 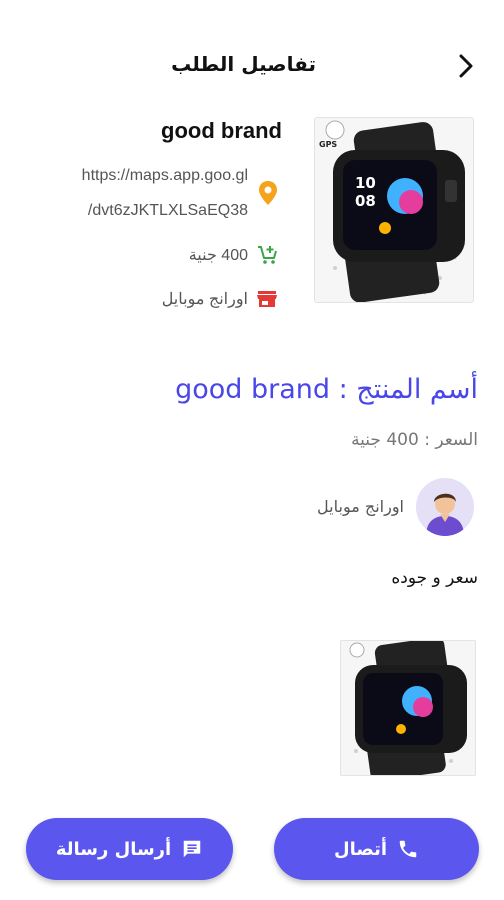 I want to click on gps-badge: GPS, so click(x=328, y=144).